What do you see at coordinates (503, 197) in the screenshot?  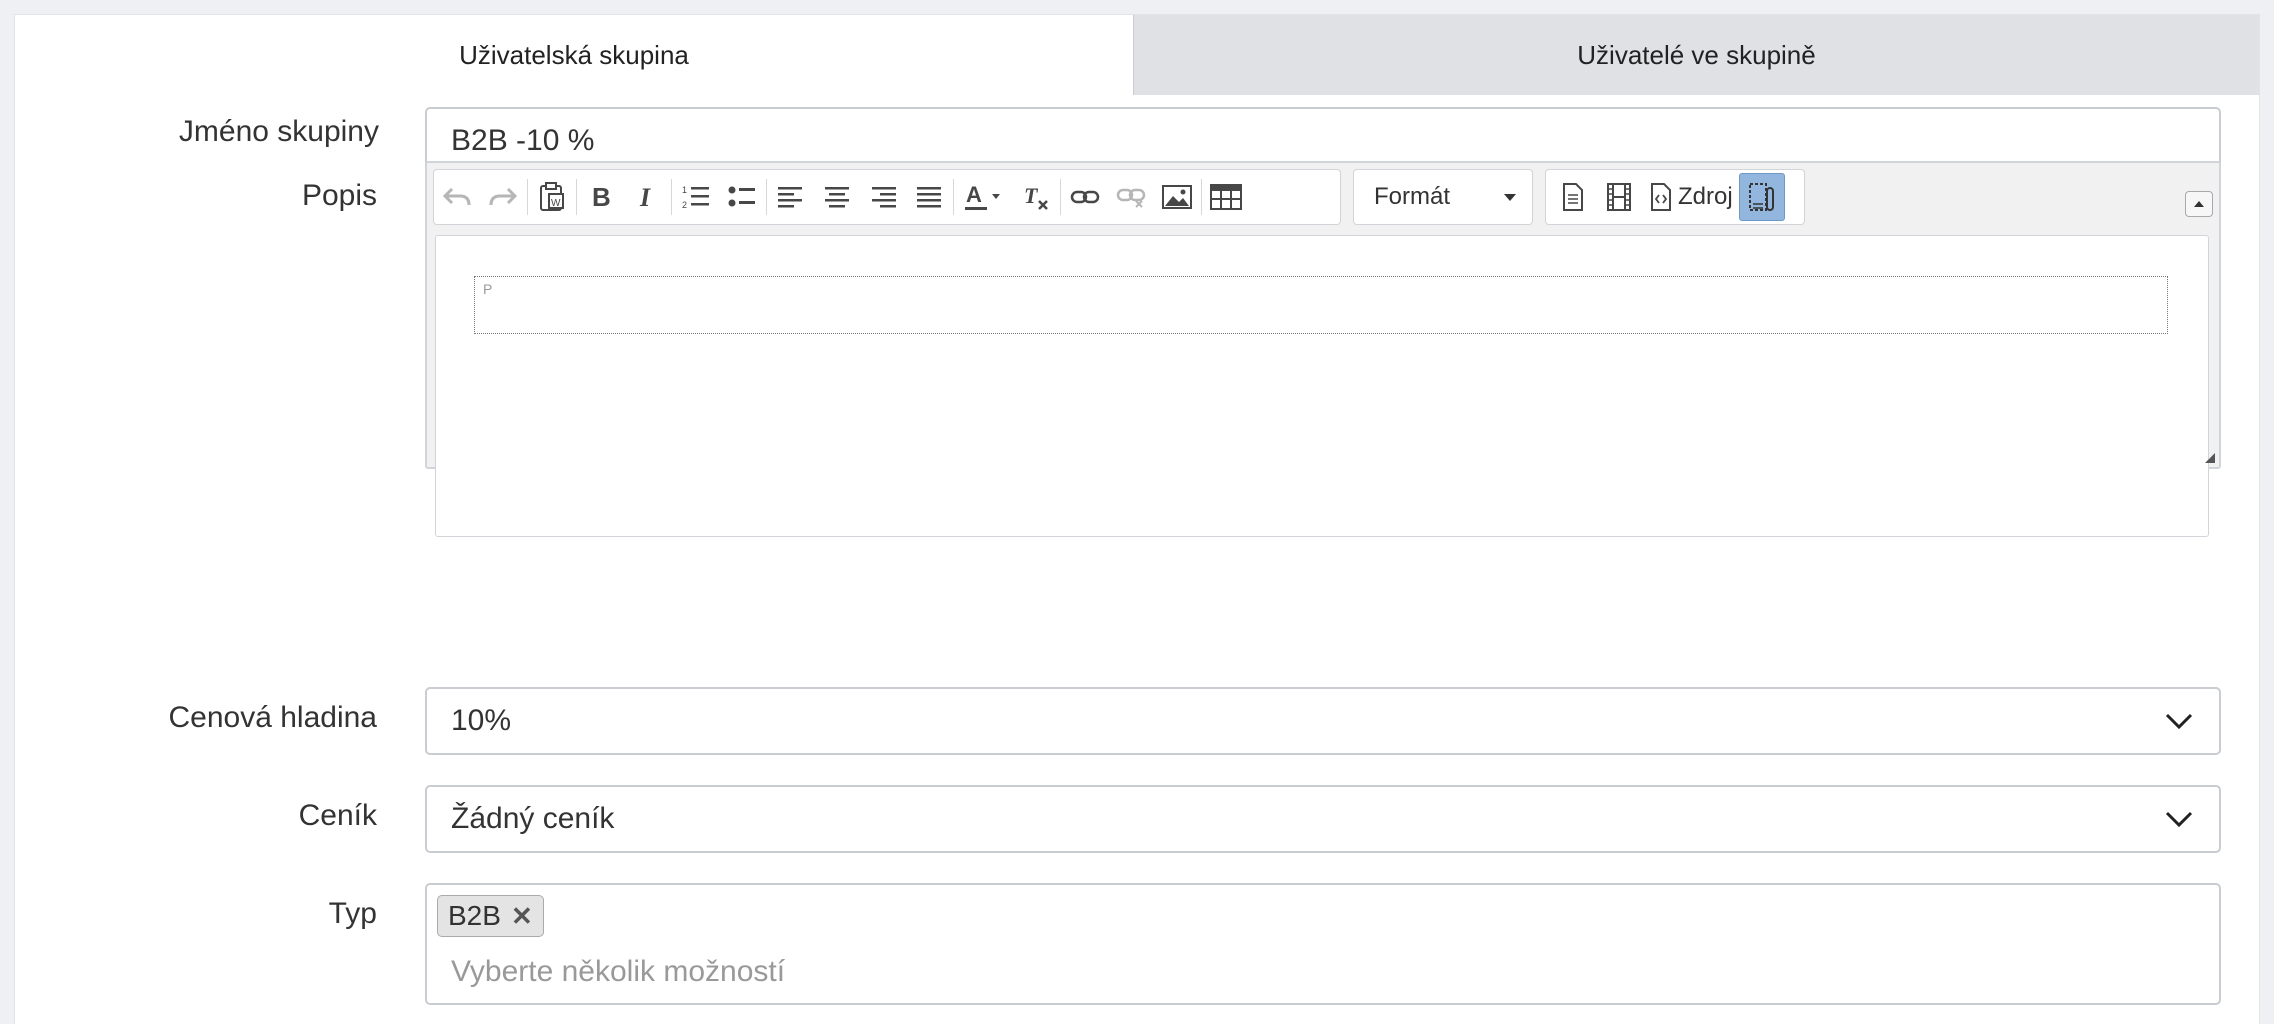 I see `redo-icon` at bounding box center [503, 197].